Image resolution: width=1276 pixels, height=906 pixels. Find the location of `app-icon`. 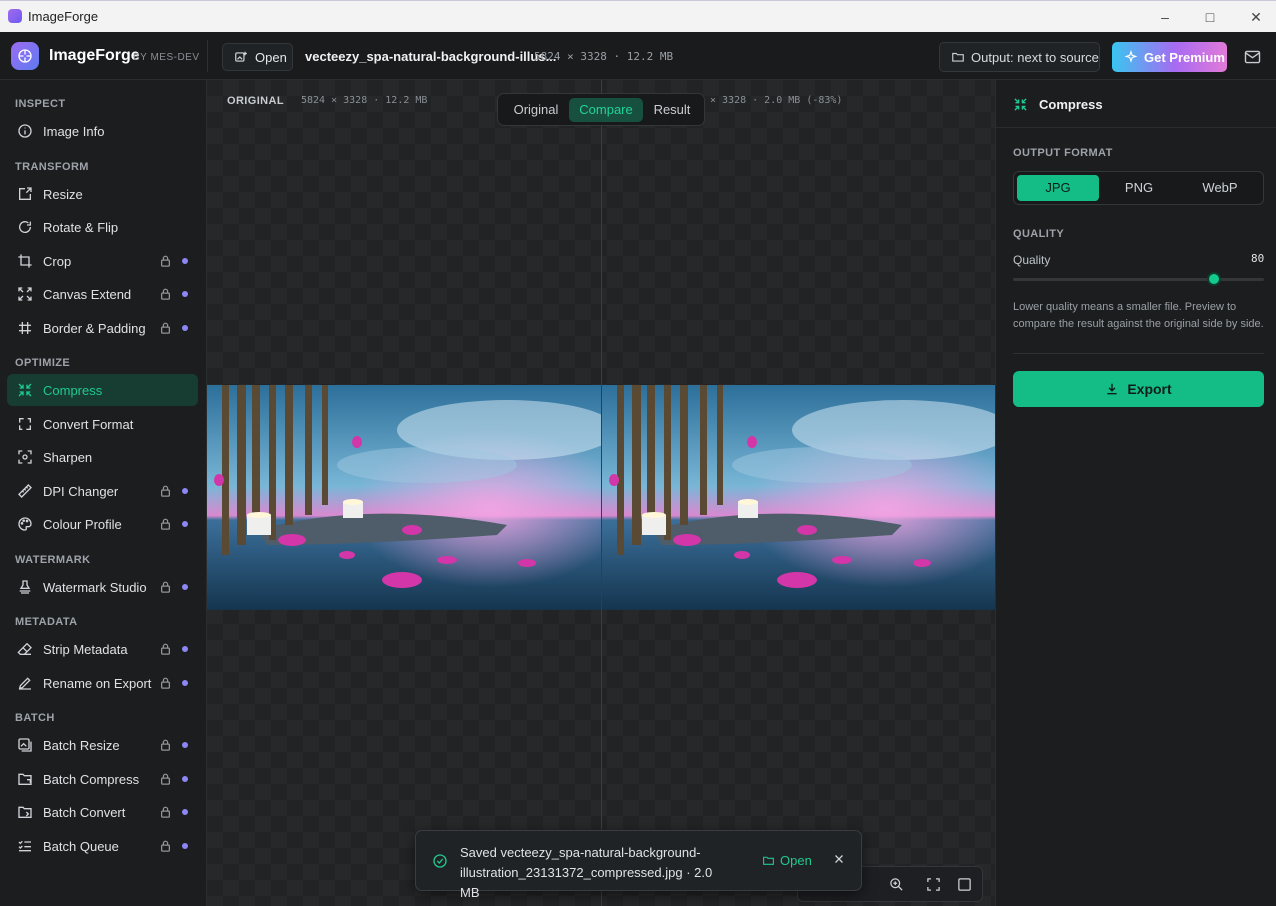

app-icon is located at coordinates (15, 16).